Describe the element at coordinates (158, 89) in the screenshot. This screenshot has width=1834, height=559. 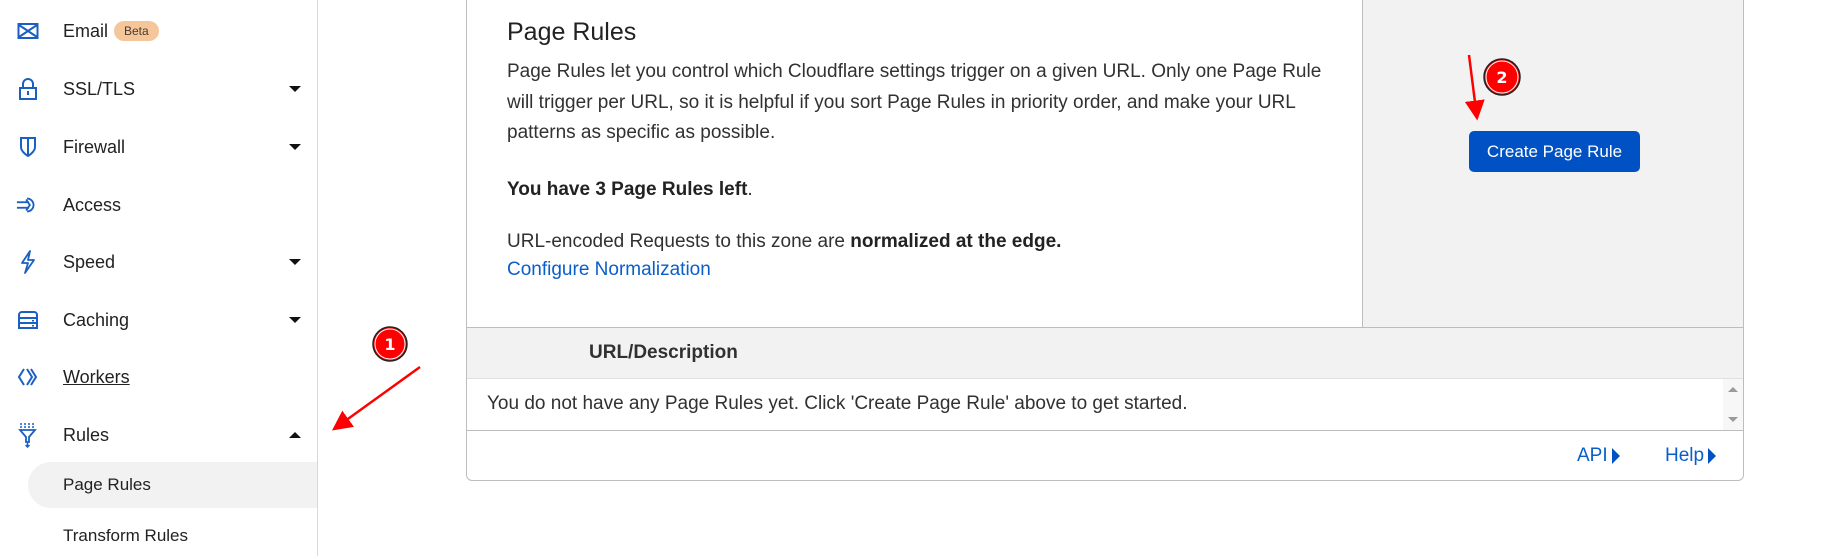
I see `sidebar-item-ssl-tls: SSL/TLS` at that location.